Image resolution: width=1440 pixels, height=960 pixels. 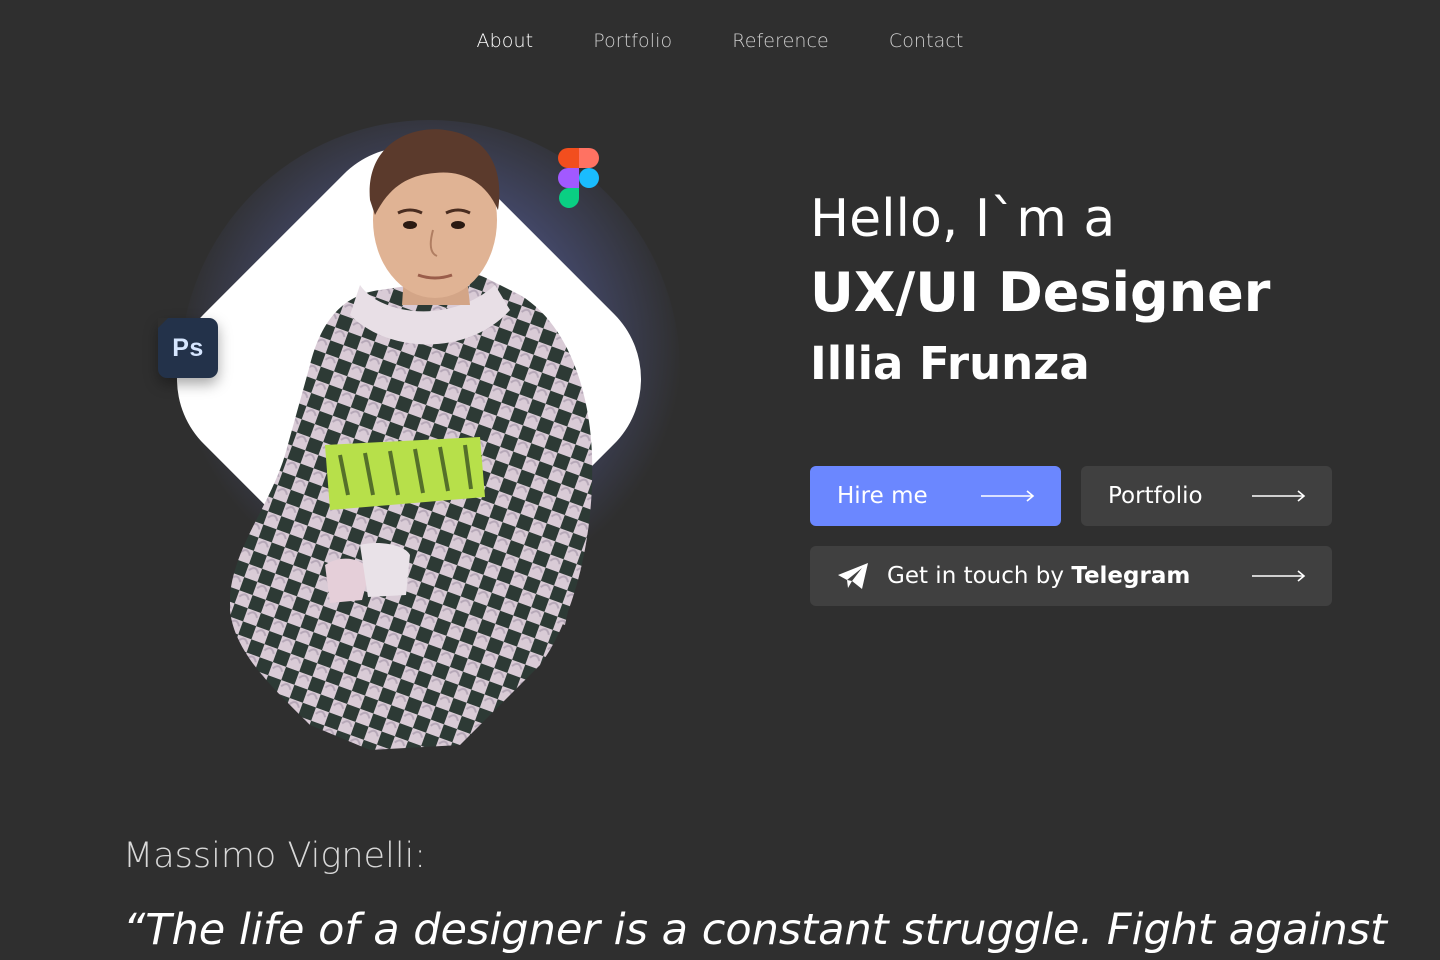 What do you see at coordinates (882, 496) in the screenshot?
I see `hire-me-label: Hire me` at bounding box center [882, 496].